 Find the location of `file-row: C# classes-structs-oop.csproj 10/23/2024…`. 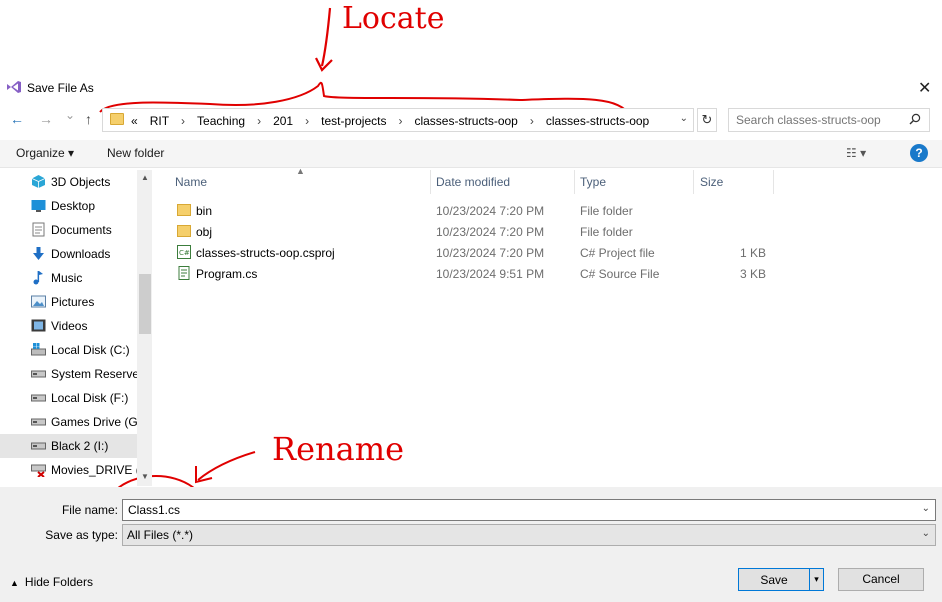

file-row: C# classes-structs-oop.csproj 10/23/2024… is located at coordinates (477, 252).